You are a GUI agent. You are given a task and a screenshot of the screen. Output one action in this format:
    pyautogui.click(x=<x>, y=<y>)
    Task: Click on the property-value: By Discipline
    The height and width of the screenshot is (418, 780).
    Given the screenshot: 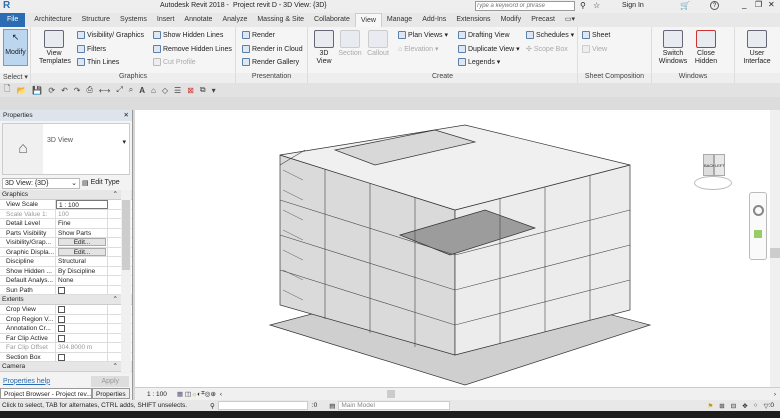 What is the action you would take?
    pyautogui.click(x=82, y=270)
    